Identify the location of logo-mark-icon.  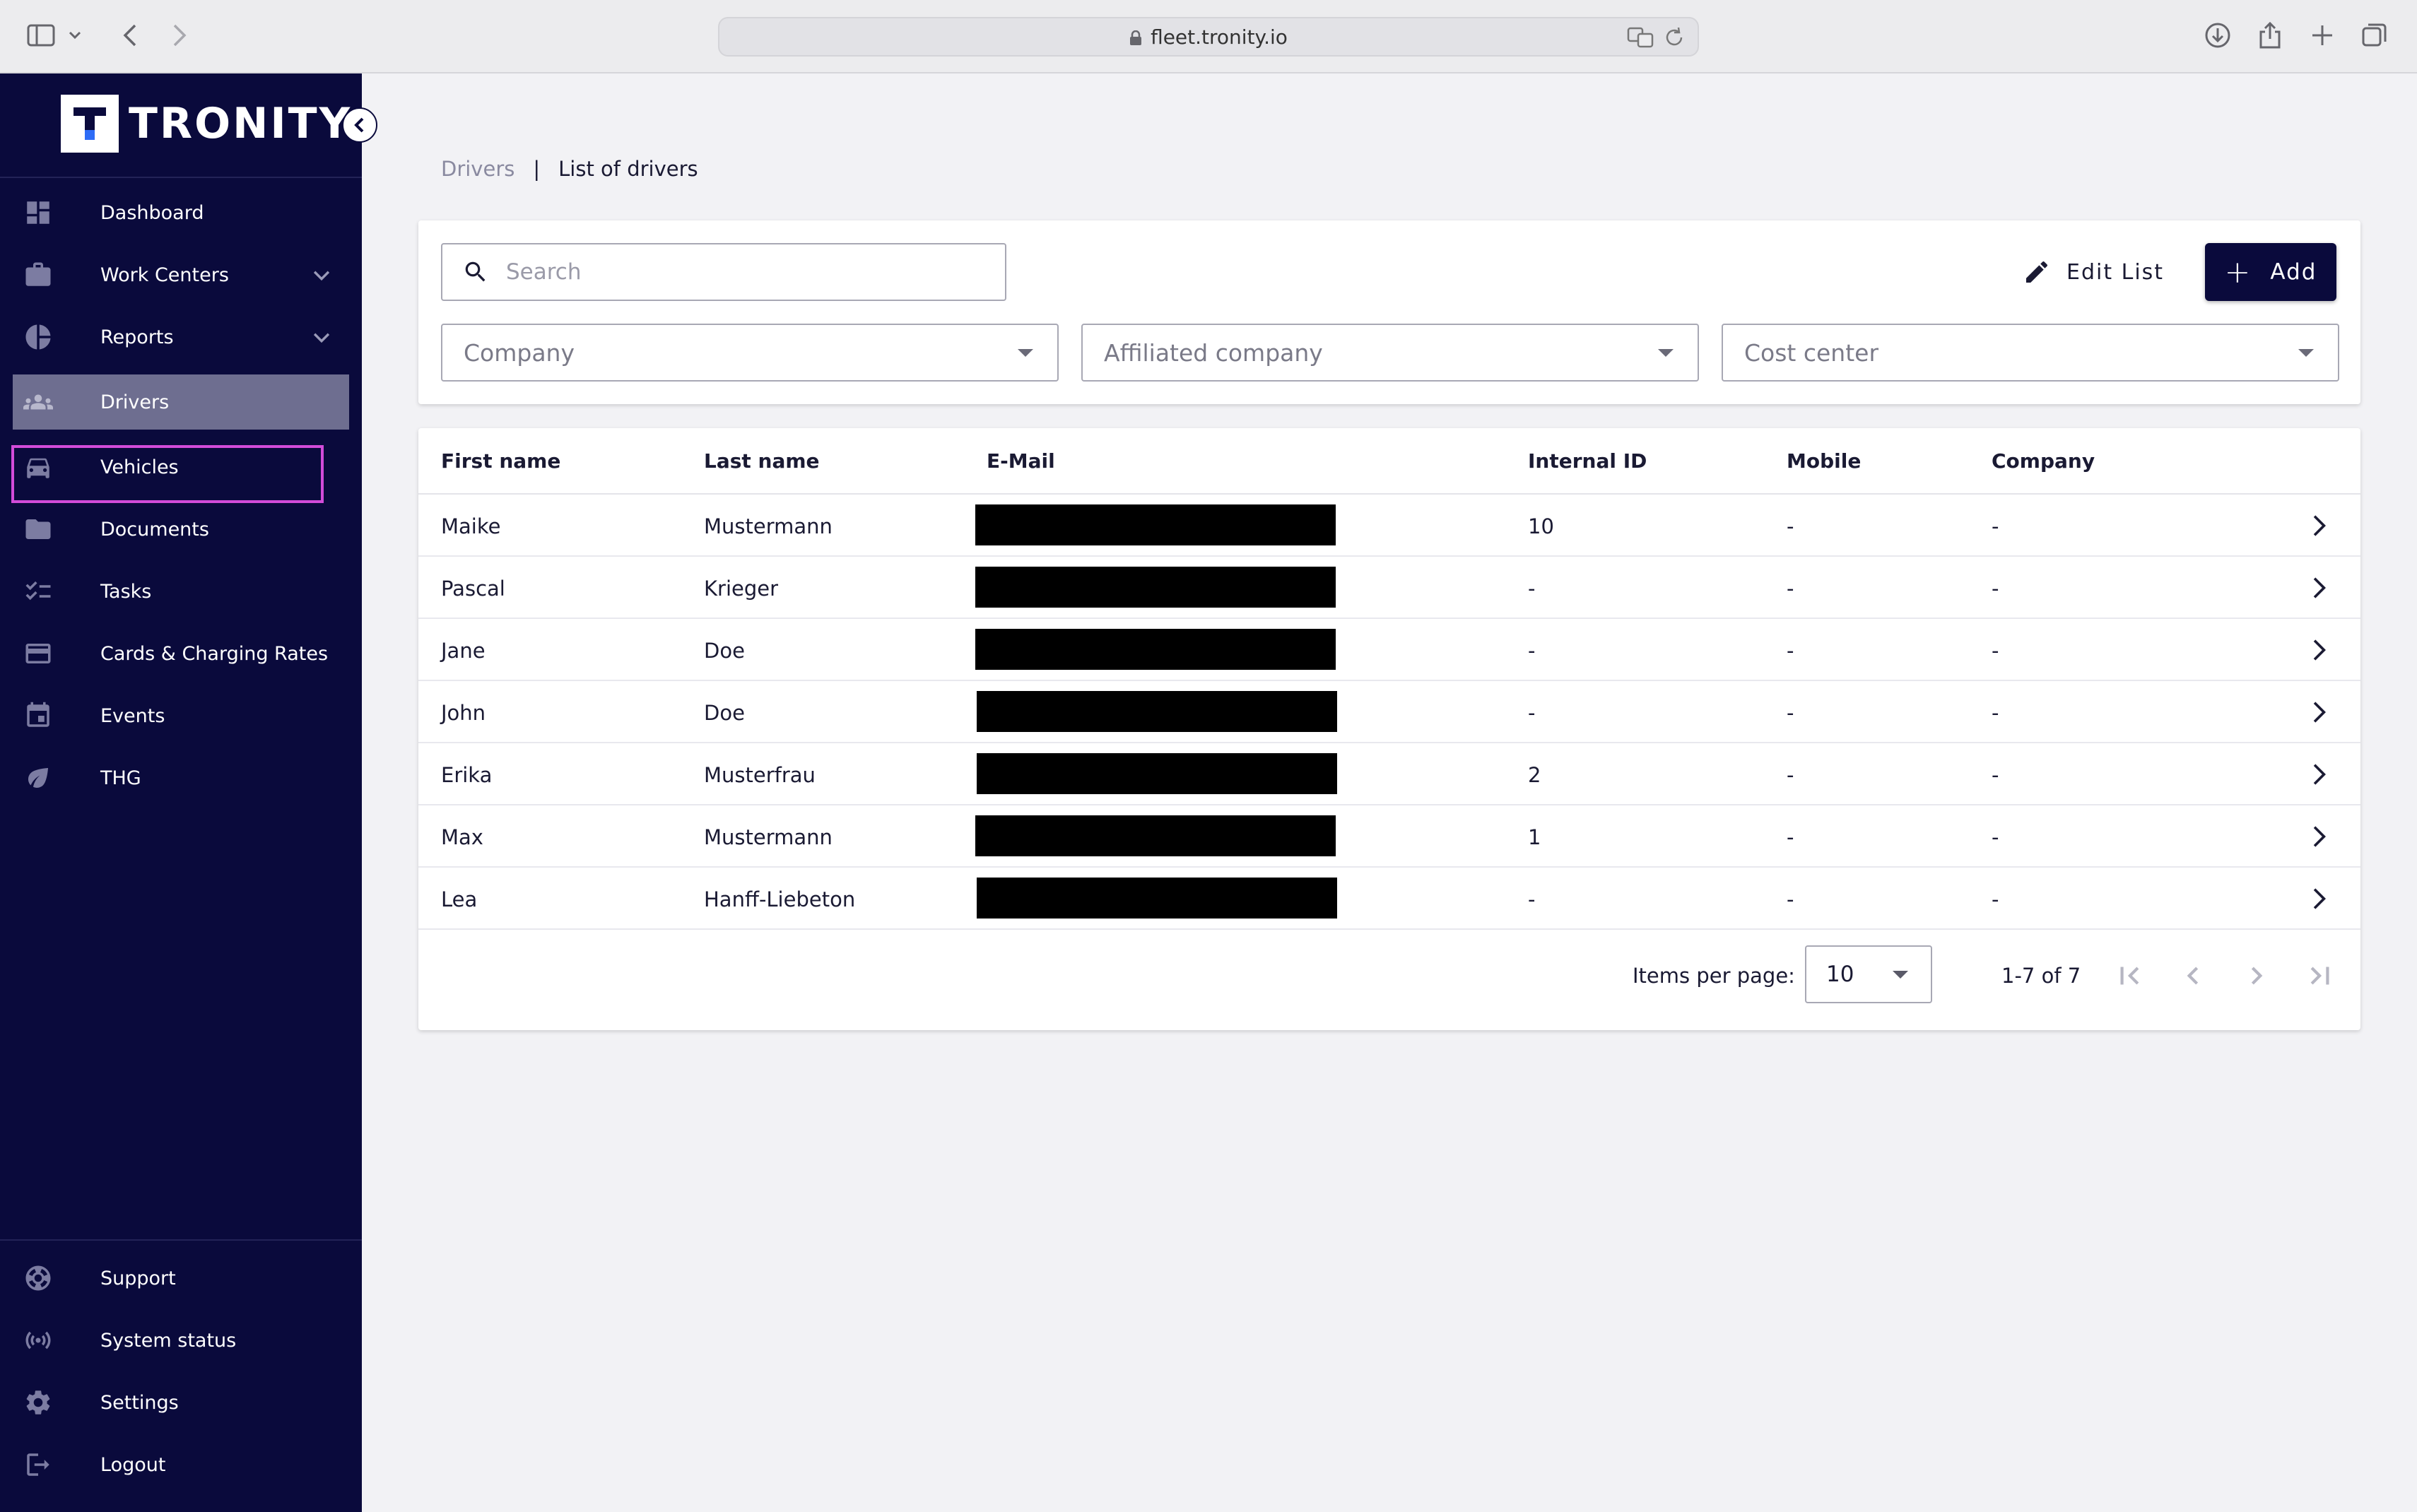
(90, 124).